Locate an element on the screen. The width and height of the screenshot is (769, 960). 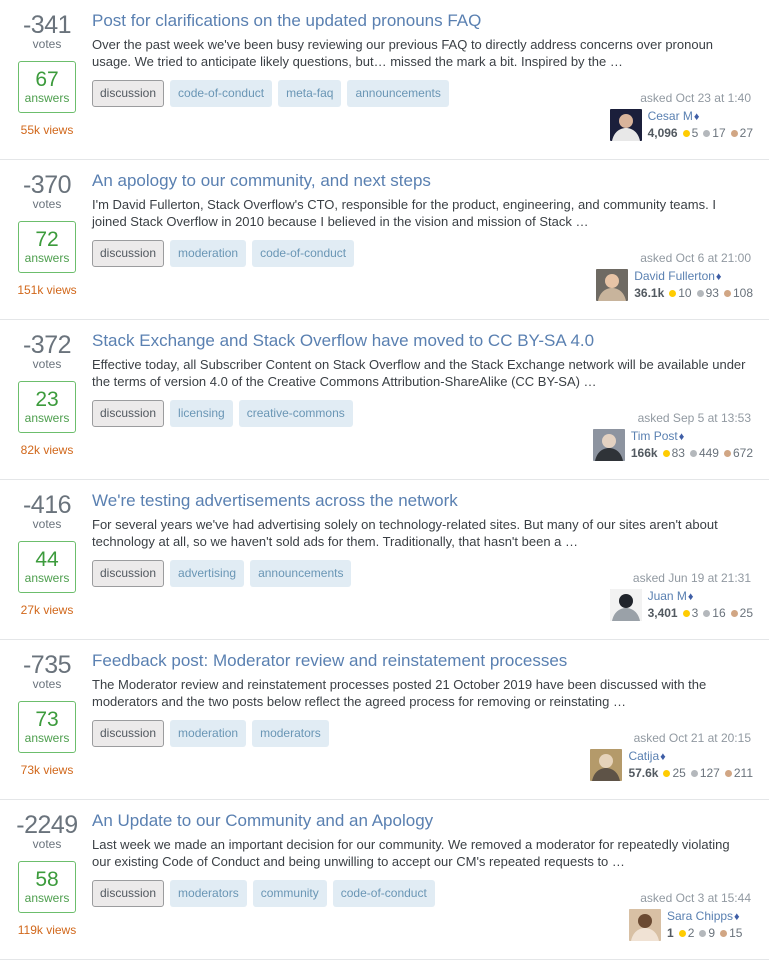
question-stats: -341 votes 67 answers 55k views is located at coordinates (47, 73).